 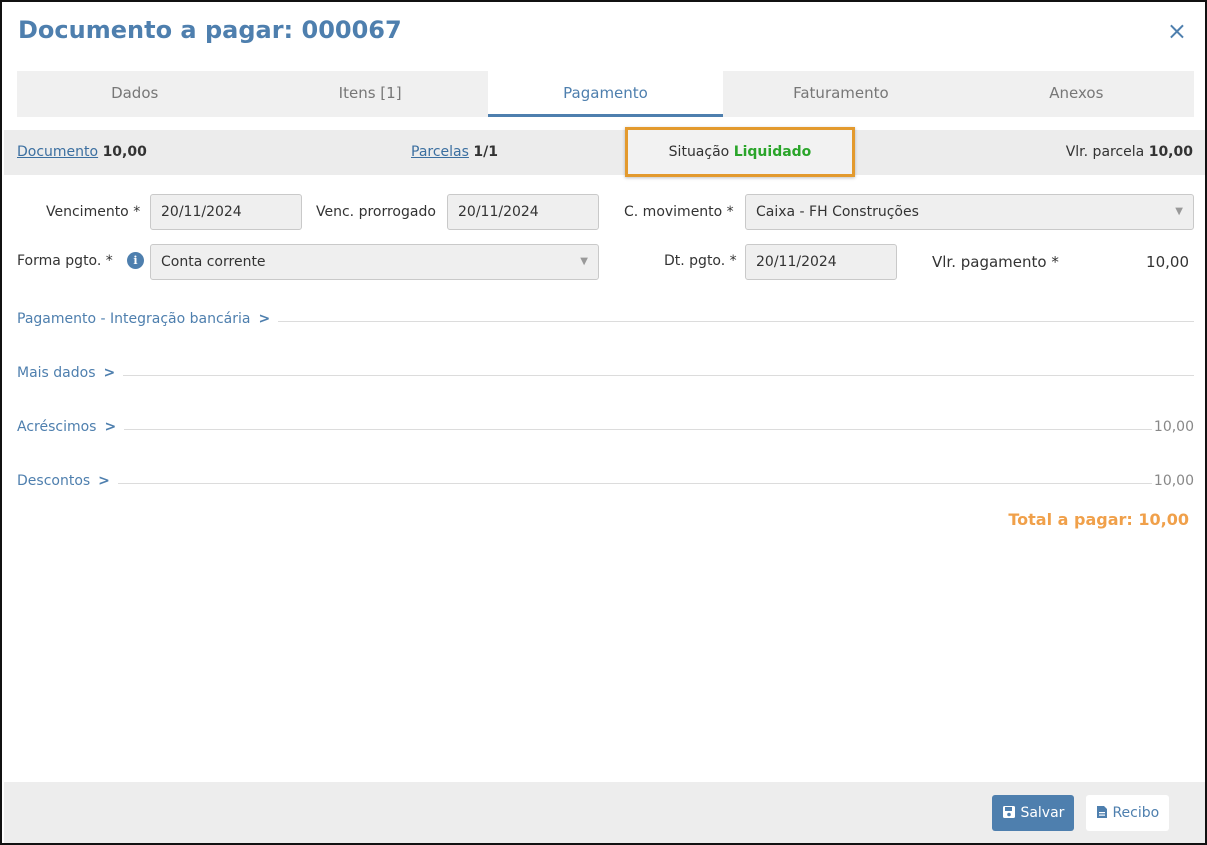 I want to click on venc-prorrogado-input: 20/11/2024, so click(x=523, y=212).